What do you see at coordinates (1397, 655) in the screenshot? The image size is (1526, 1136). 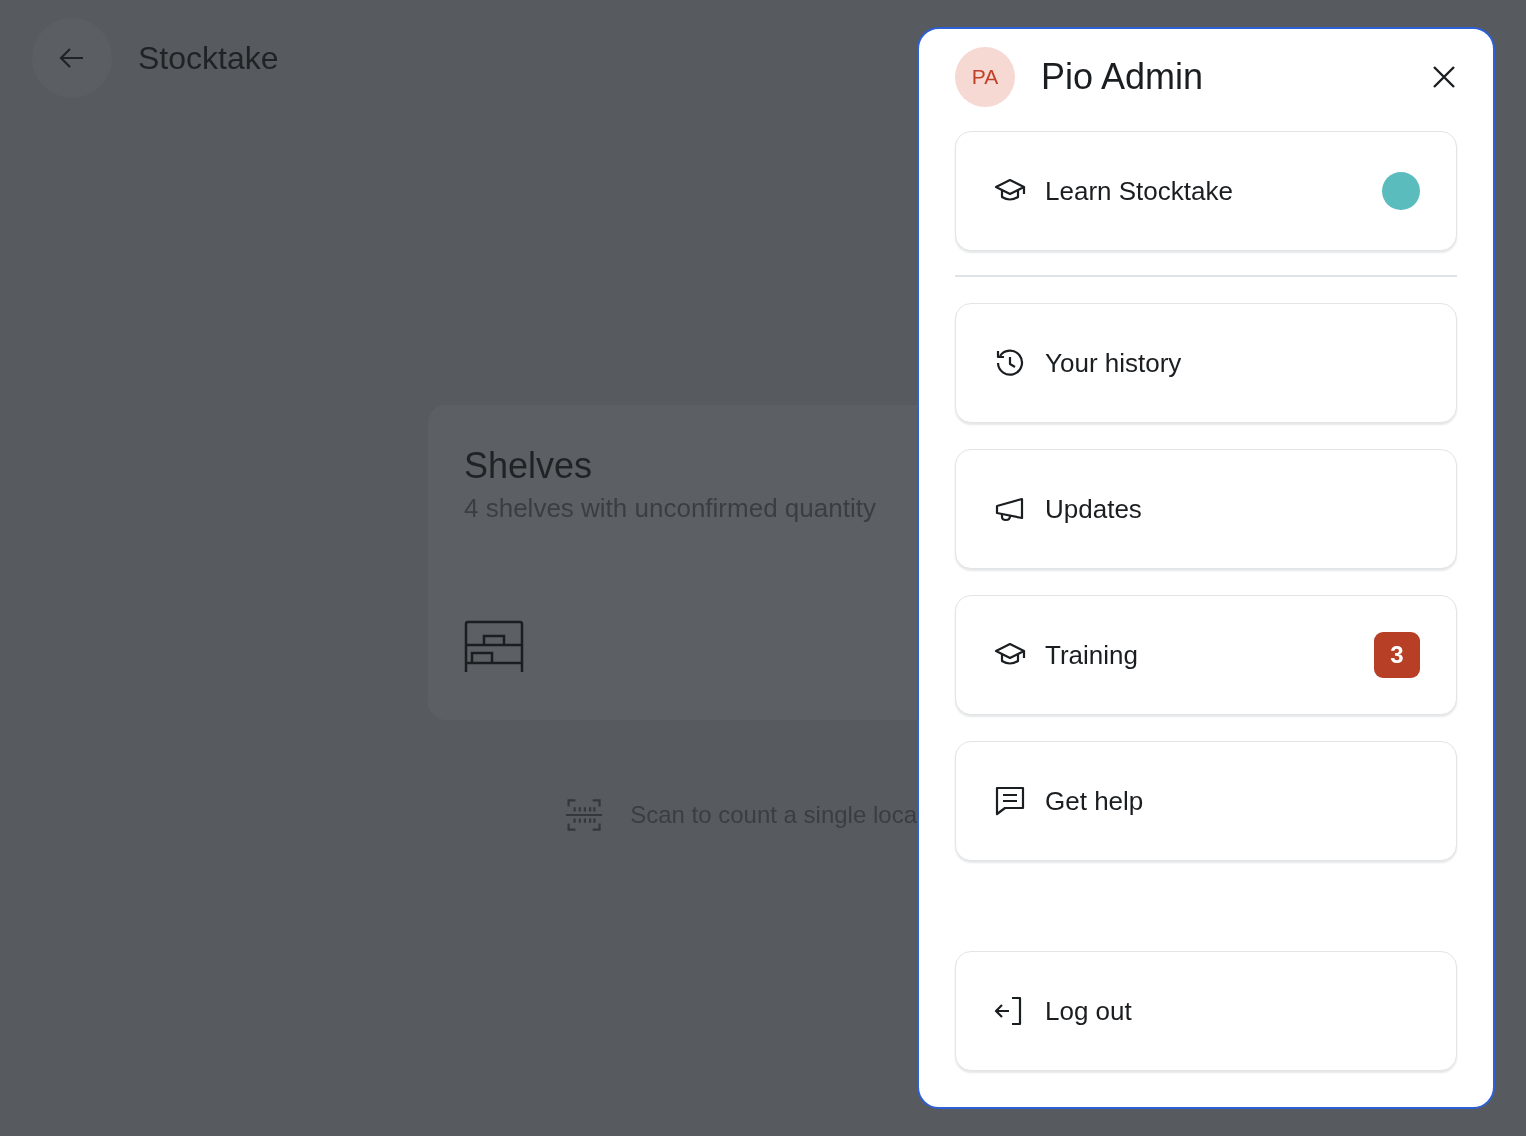 I see `count-badge: 3` at bounding box center [1397, 655].